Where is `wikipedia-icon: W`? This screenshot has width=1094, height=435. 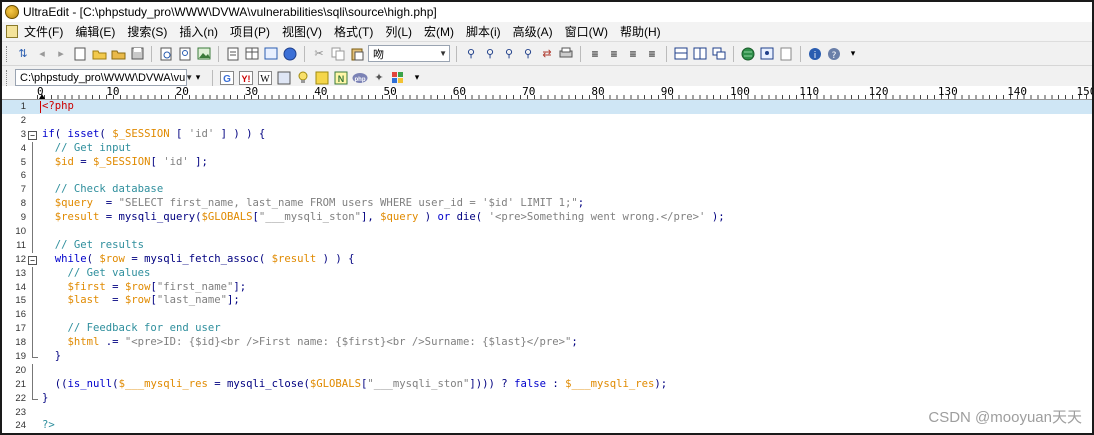 wikipedia-icon: W is located at coordinates (265, 78).